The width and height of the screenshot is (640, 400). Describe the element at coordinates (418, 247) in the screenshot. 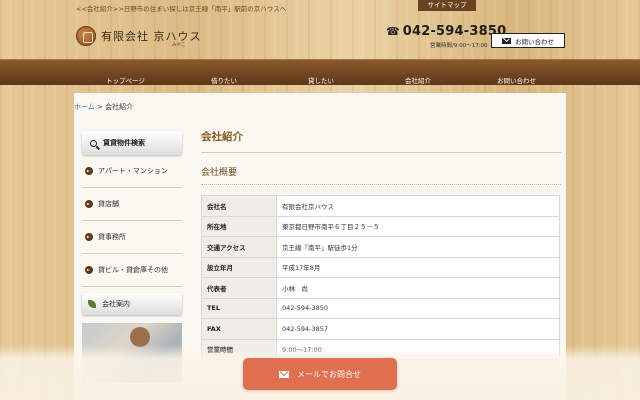

I see `row-value: 京王線「南平」駅徒歩1分` at that location.